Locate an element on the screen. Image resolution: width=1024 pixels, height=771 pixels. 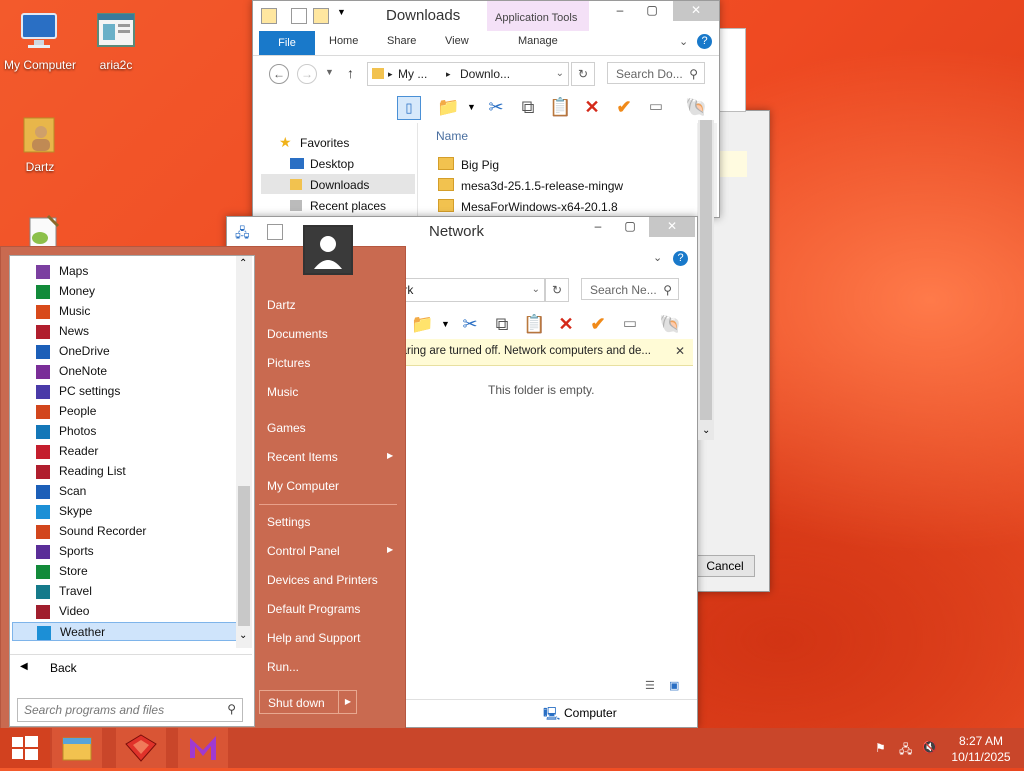
app-list-item: Reader is located at coordinates (126, 451).